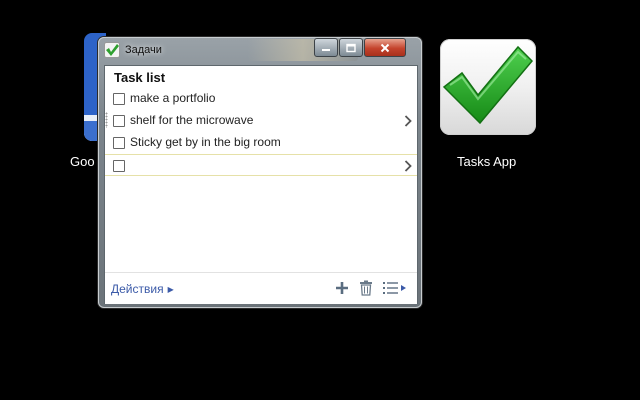 This screenshot has height=400, width=640. I want to click on maximize-button, so click(351, 47).